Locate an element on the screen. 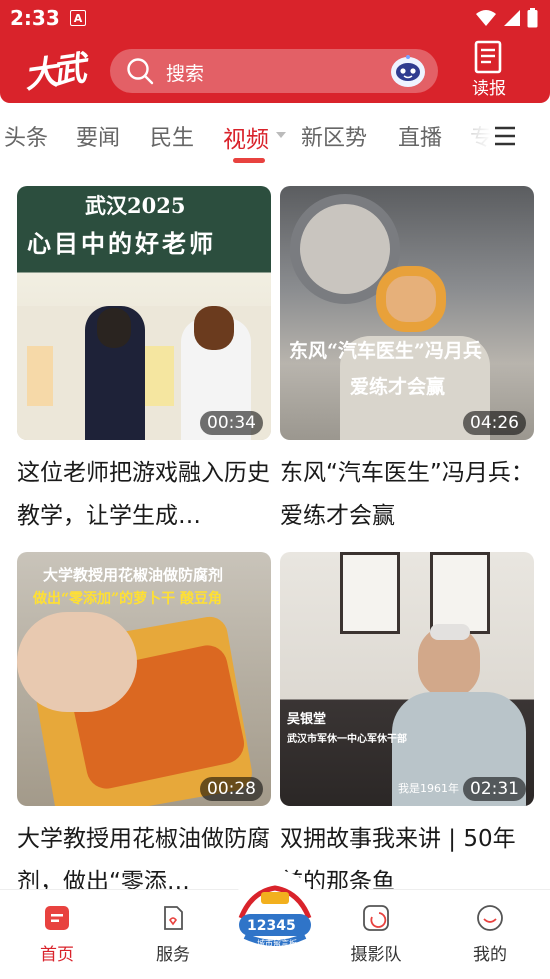  nav-profile: 我的 is located at coordinates (490, 934).